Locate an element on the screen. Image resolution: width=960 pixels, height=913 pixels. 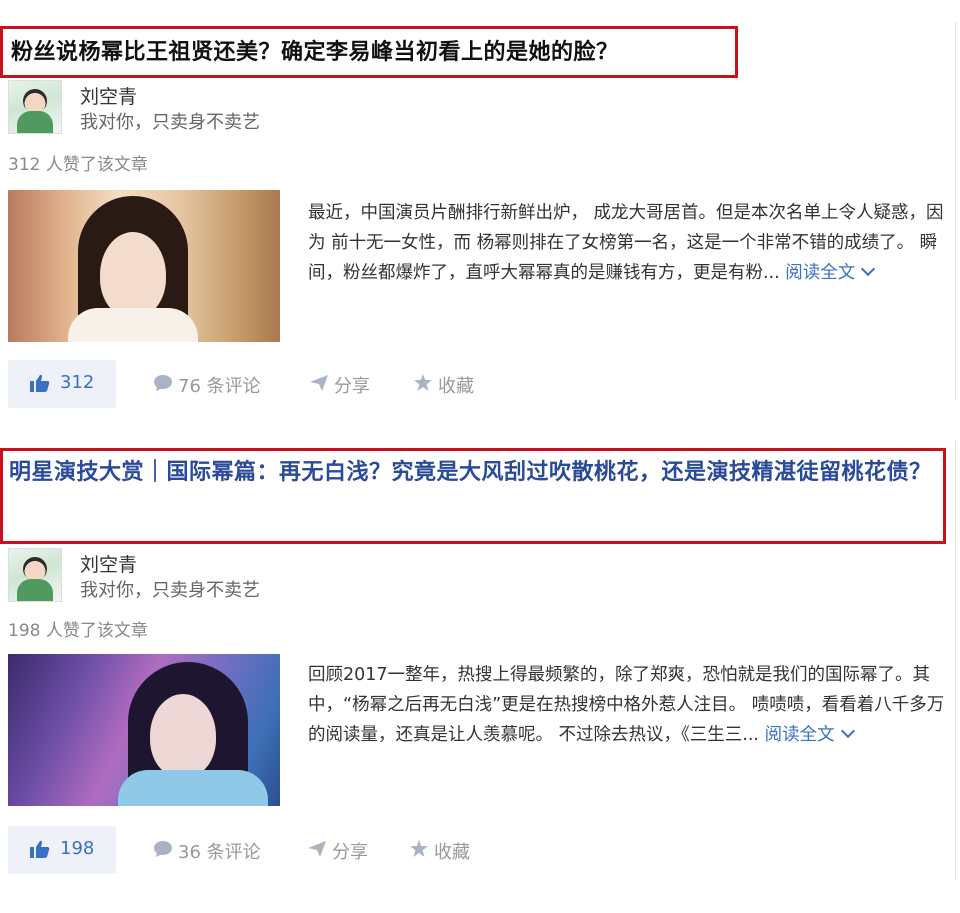
like-button: 312 is located at coordinates (62, 384).